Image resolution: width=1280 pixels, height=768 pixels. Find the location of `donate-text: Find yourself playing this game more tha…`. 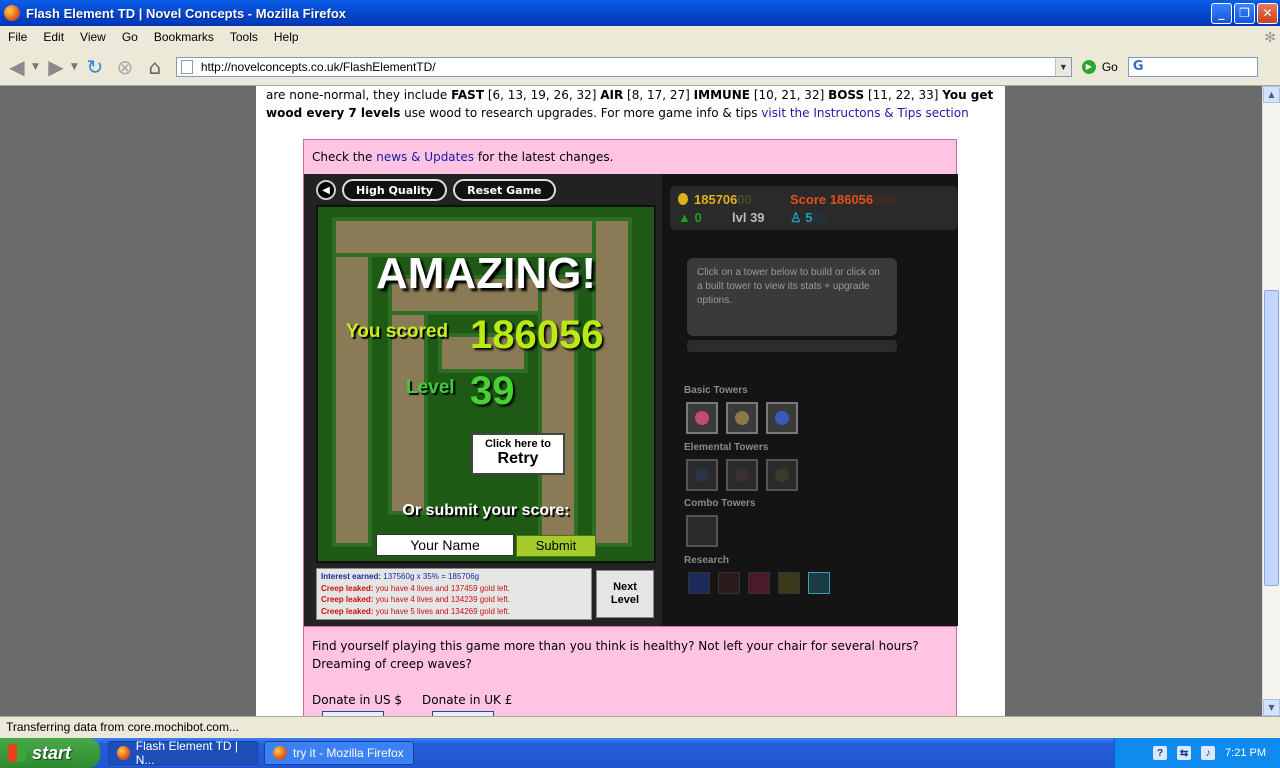

donate-text: Find yourself playing this game more tha… is located at coordinates (615, 655).